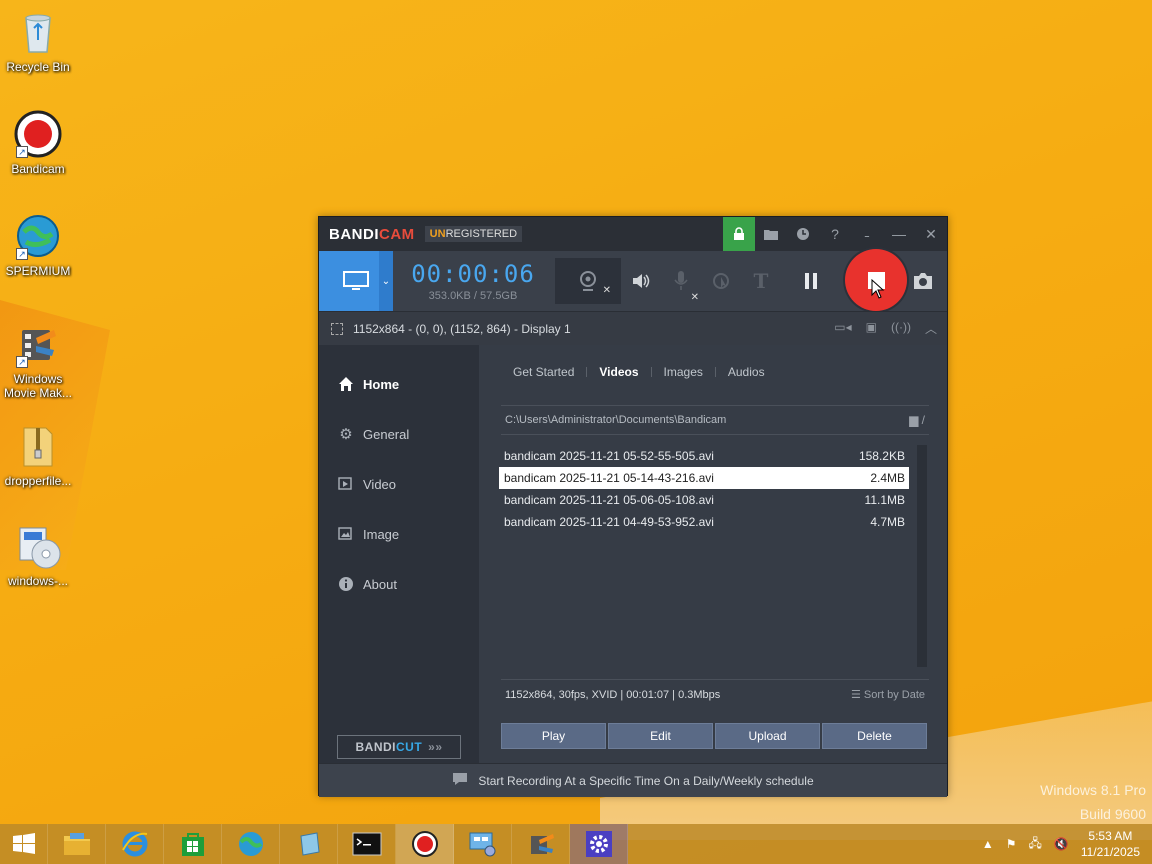 This screenshot has width=1152, height=864. I want to click on monitor-icon, so click(356, 280).